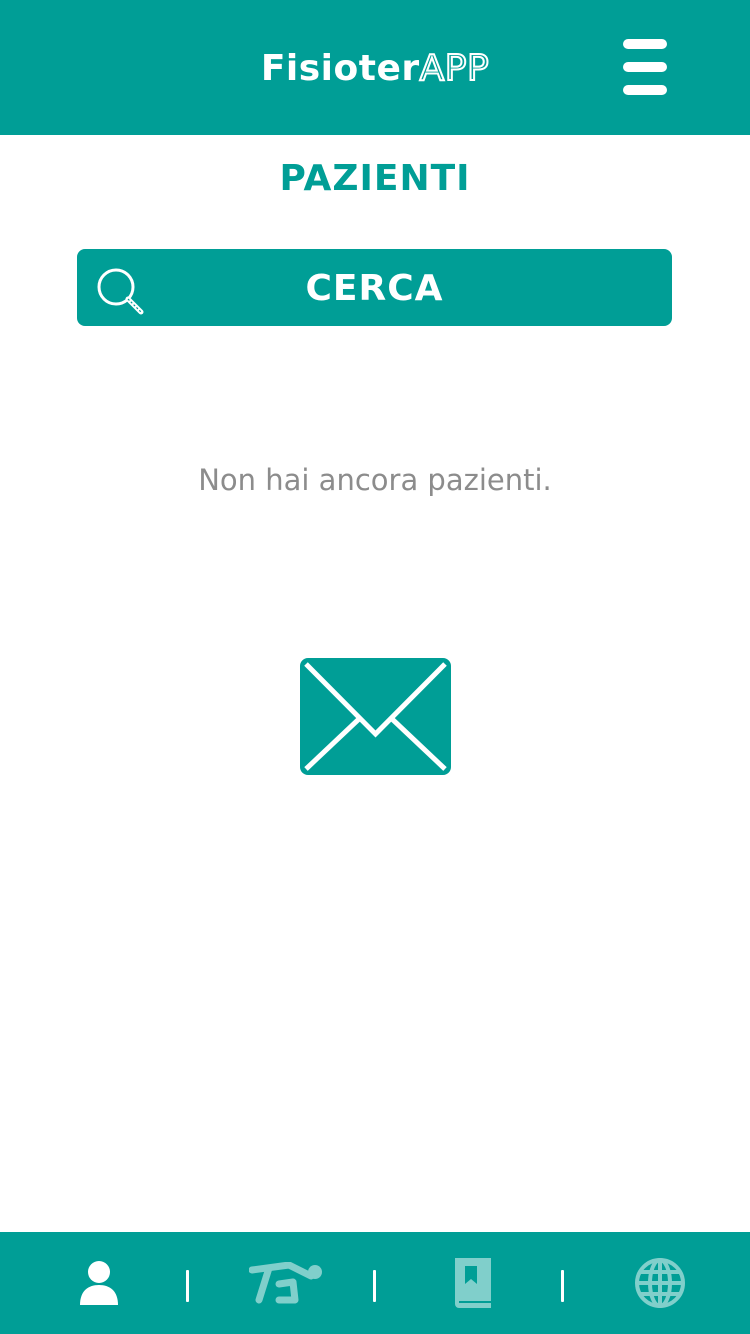  Describe the element at coordinates (645, 68) in the screenshot. I see `menu-button` at that location.